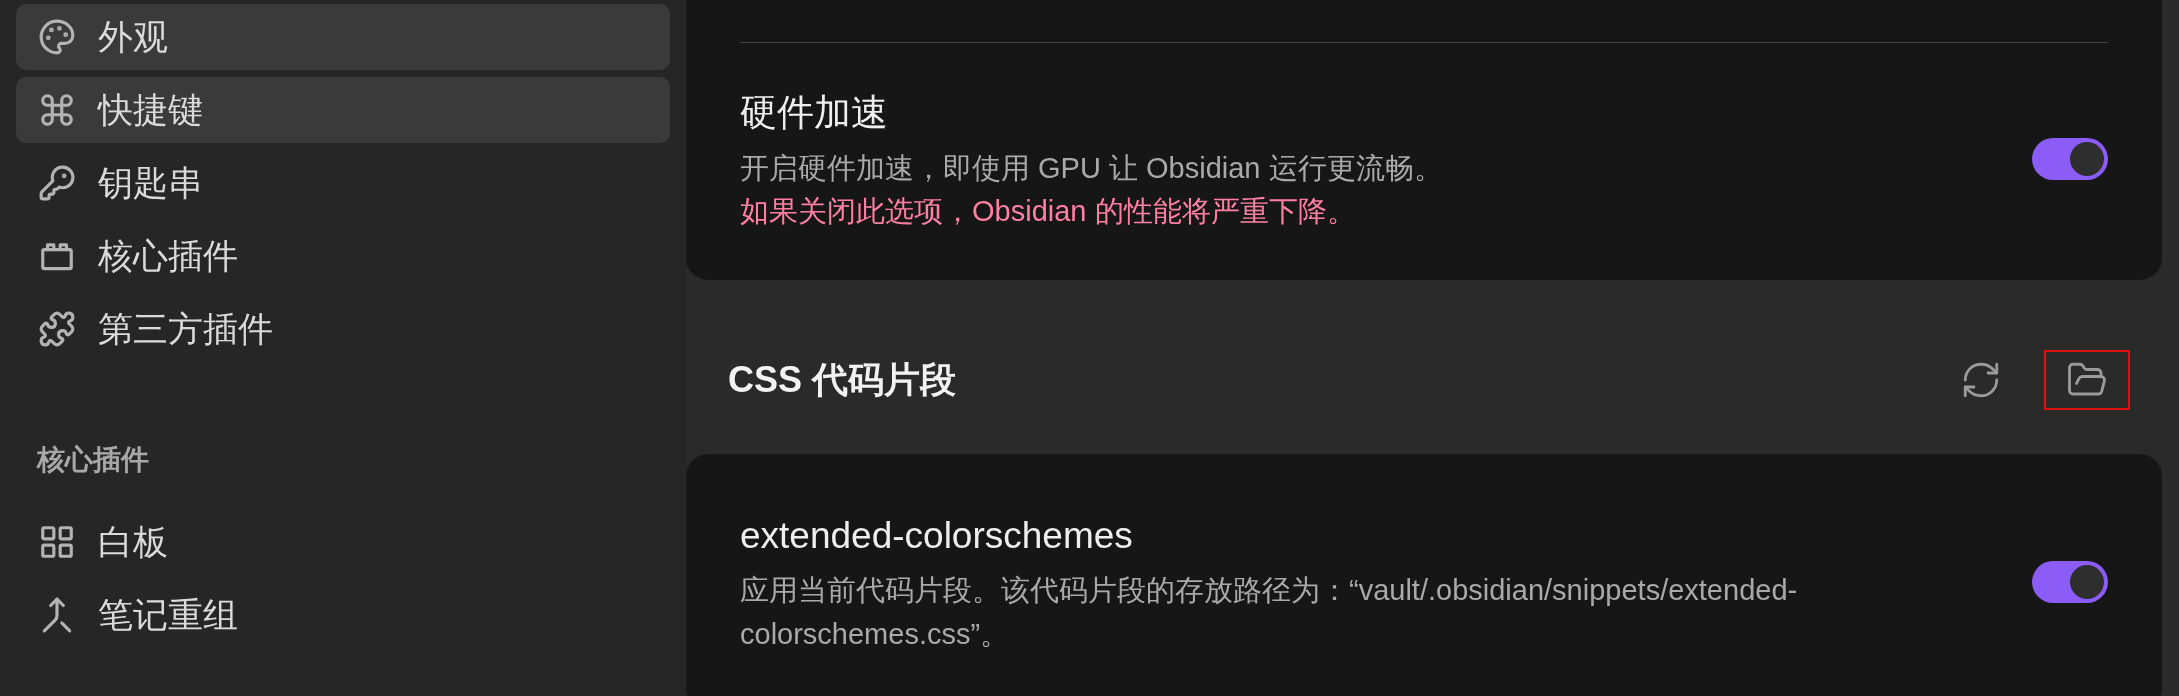 This screenshot has height=696, width=2179. I want to click on sidebar-item: 笔记重组, so click(343, 615).